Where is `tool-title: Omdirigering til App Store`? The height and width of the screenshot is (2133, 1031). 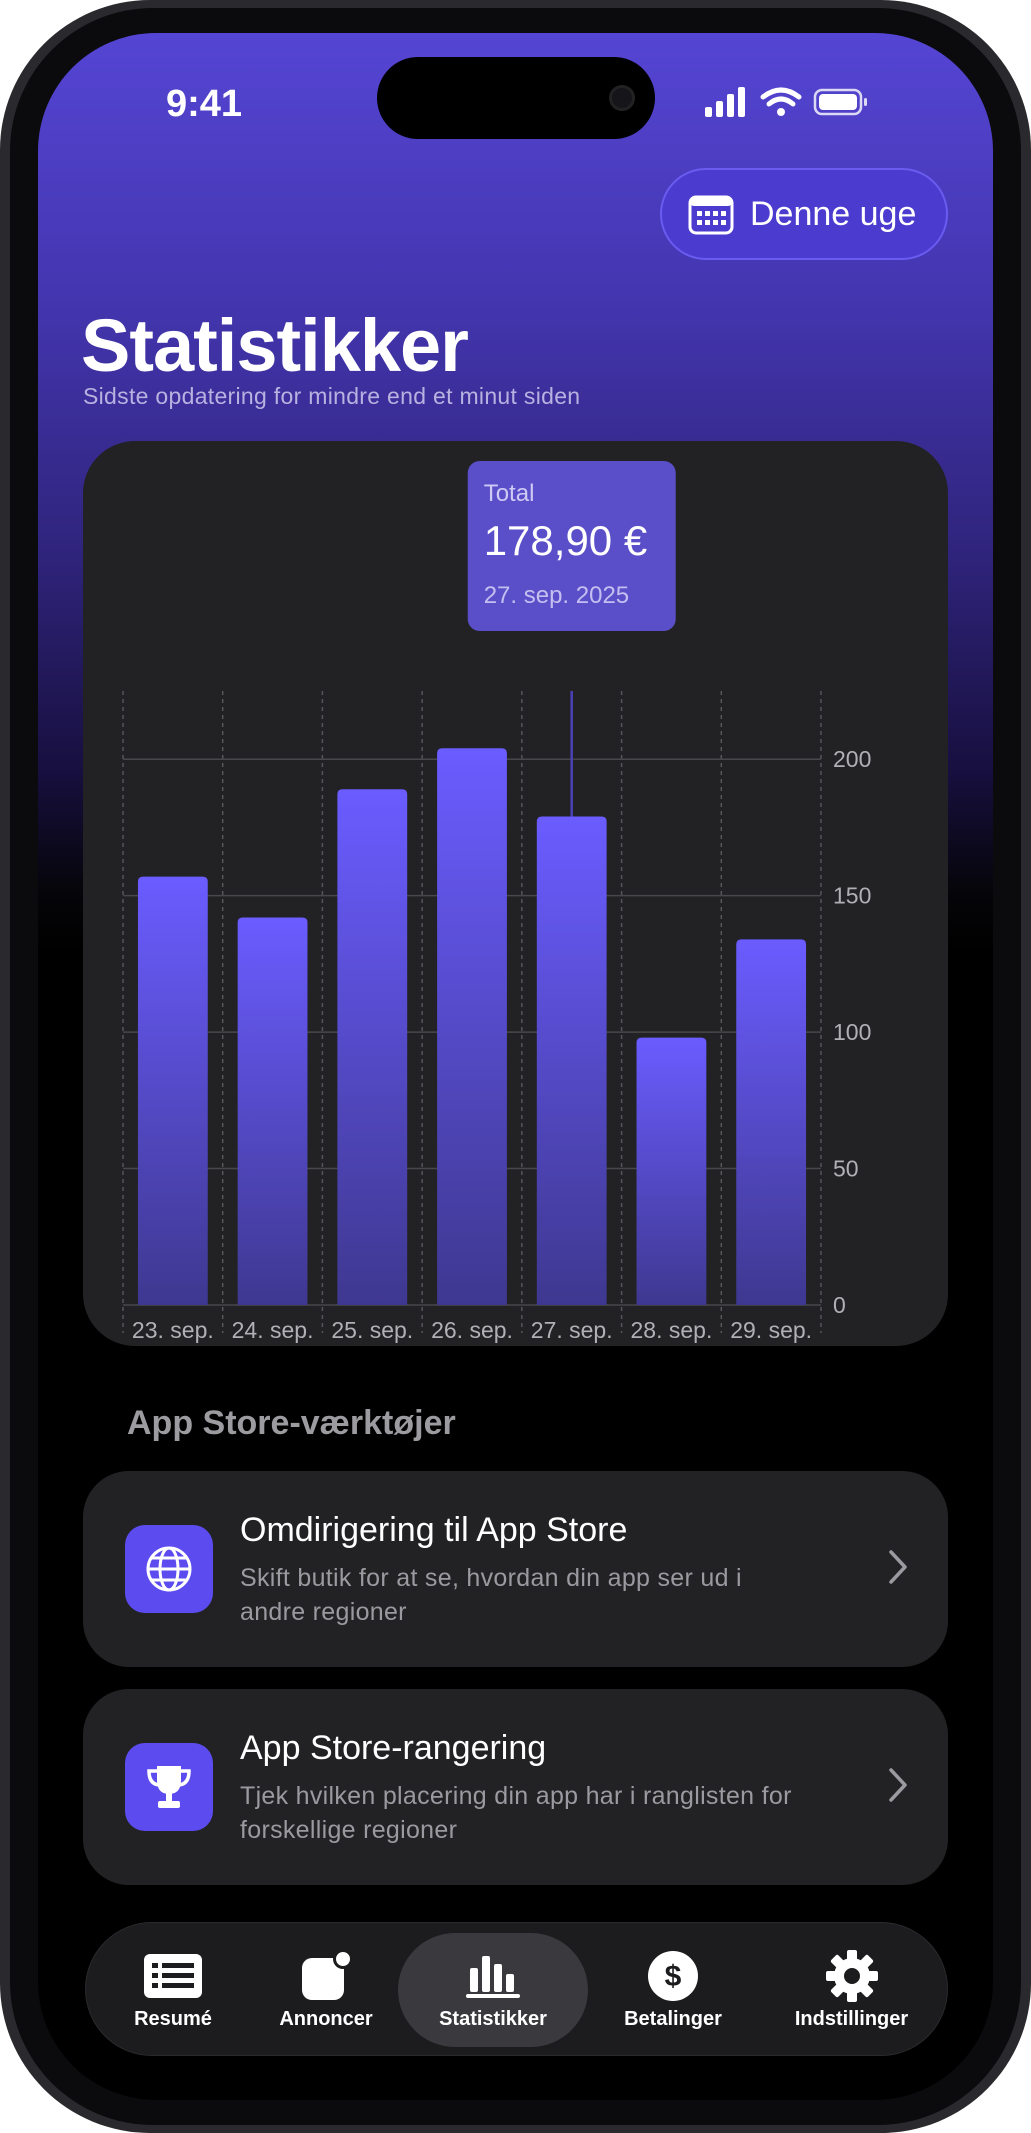
tool-title: Omdirigering til App Store is located at coordinates (434, 1530).